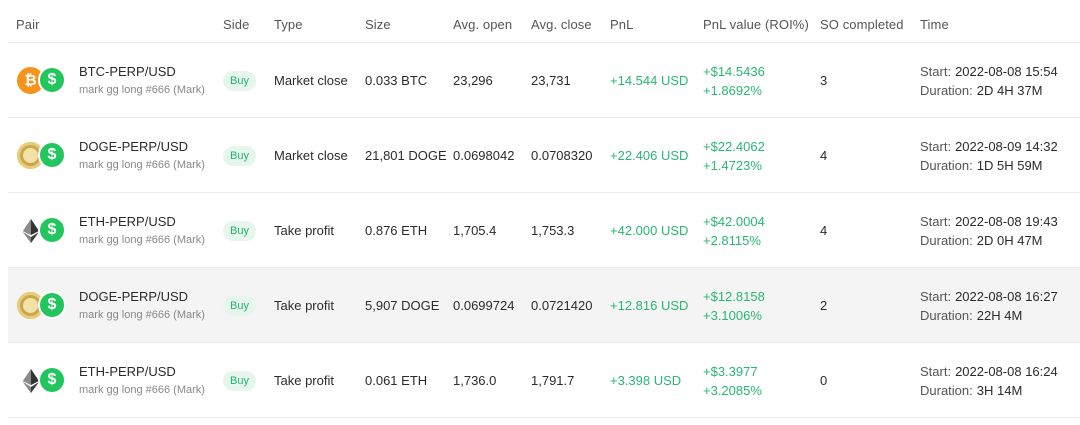  What do you see at coordinates (561, 24) in the screenshot?
I see `header-avg-close: Avg. close` at bounding box center [561, 24].